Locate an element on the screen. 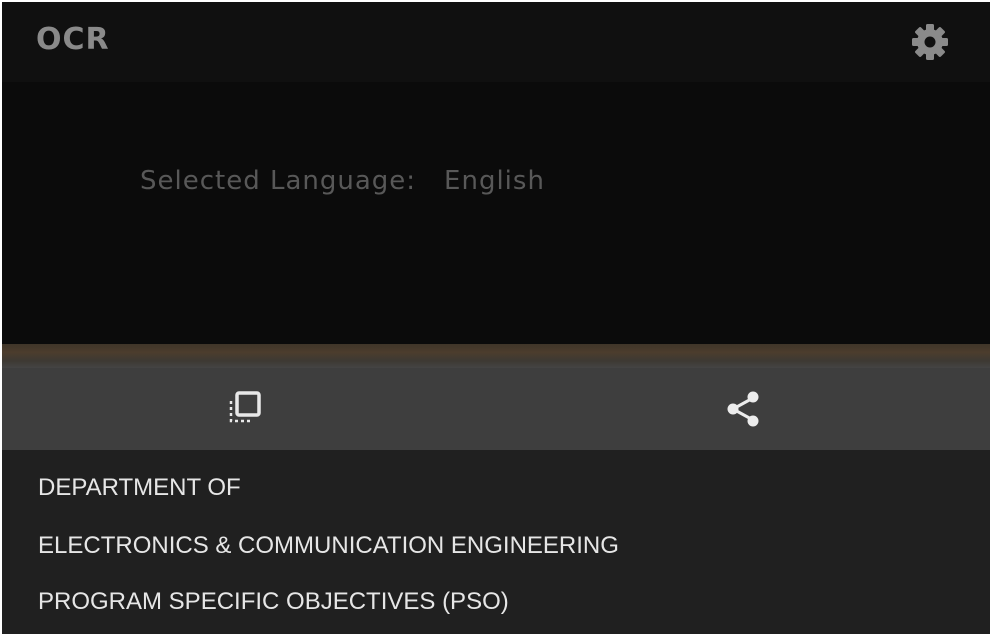 This screenshot has width=992, height=636. settings-button is located at coordinates (930, 42).